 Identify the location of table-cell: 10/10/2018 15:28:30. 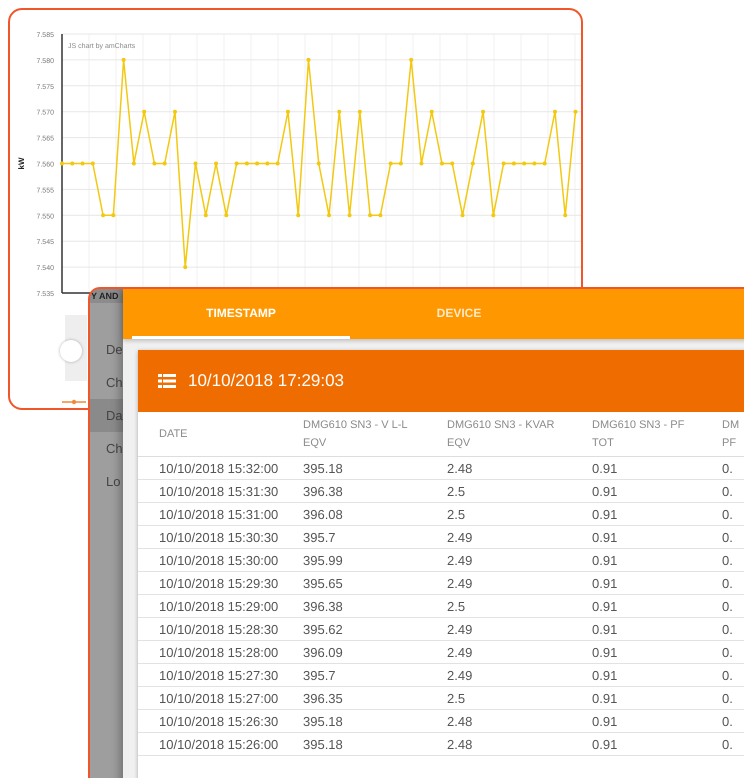
(220, 629).